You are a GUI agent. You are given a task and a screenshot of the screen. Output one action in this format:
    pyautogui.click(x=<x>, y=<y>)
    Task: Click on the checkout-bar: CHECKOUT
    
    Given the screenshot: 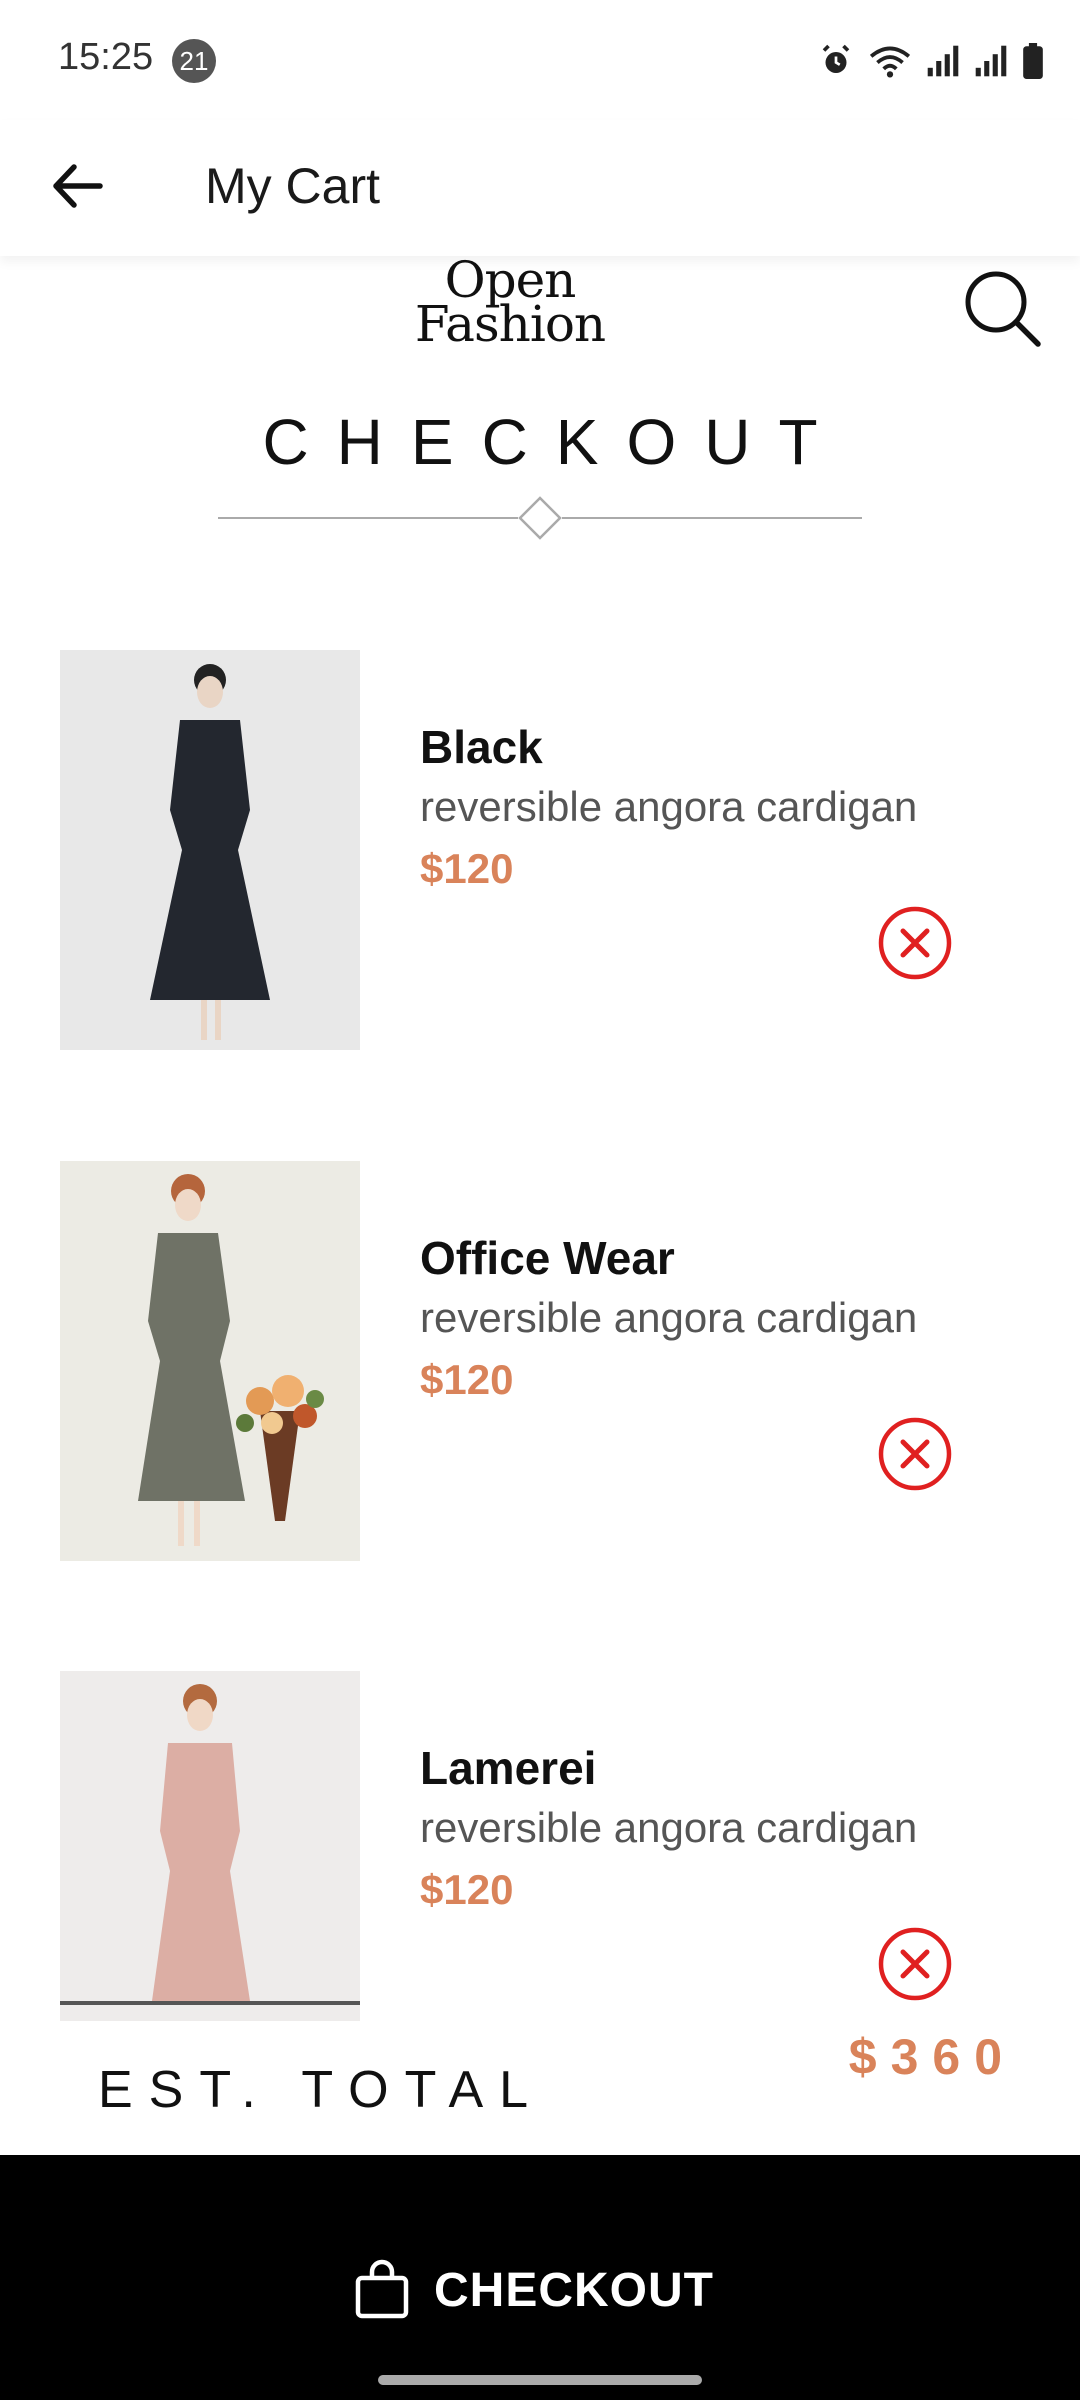 What is the action you would take?
    pyautogui.click(x=540, y=2277)
    